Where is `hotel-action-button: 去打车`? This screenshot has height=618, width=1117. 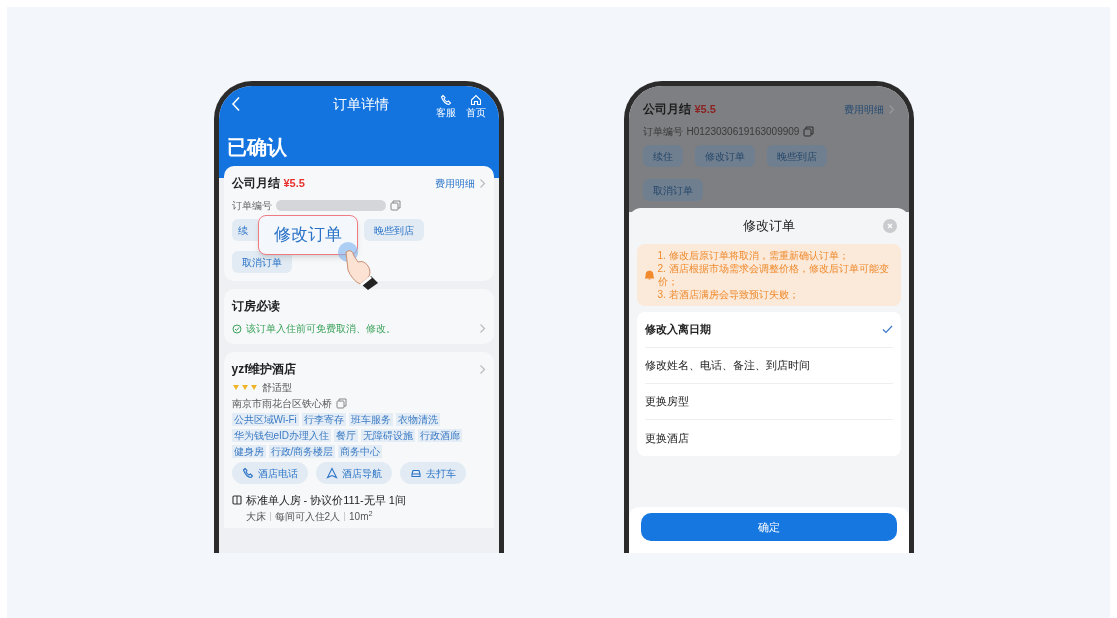 hotel-action-button: 去打车 is located at coordinates (432, 473).